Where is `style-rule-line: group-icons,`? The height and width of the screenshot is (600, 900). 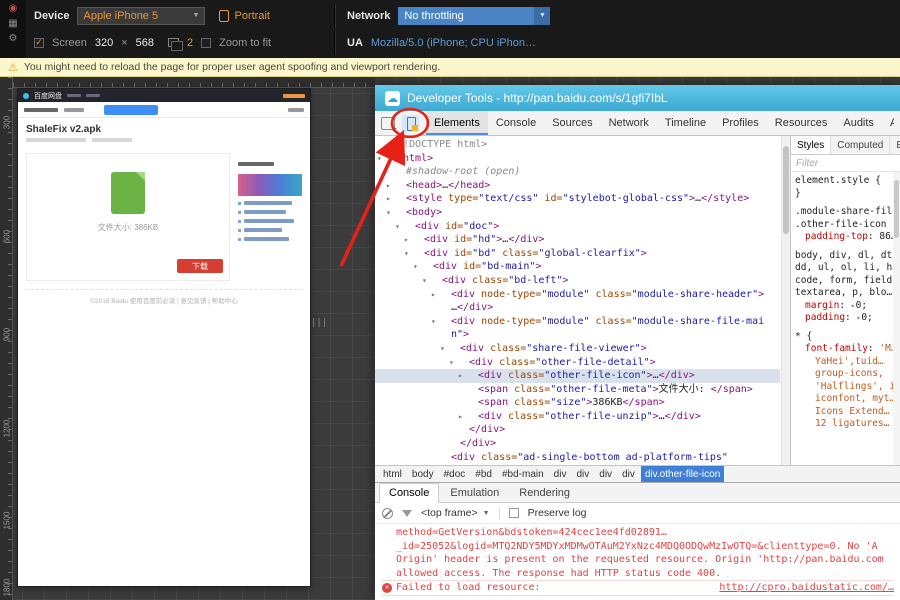
style-rule-line: group-icons, is located at coordinates (847, 374).